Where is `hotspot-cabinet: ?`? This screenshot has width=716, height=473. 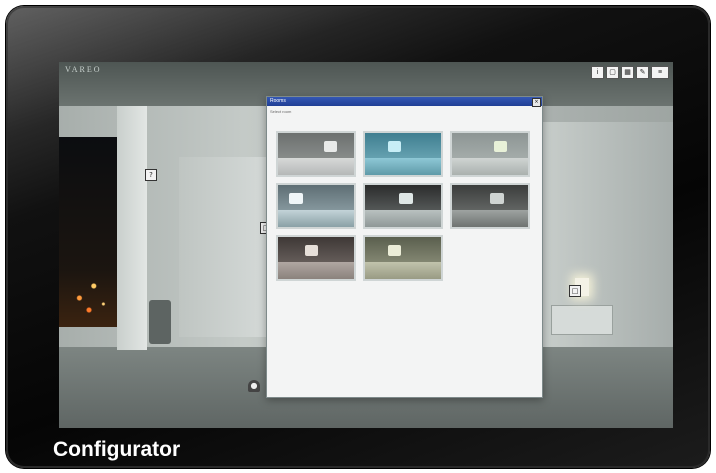 hotspot-cabinet: ? is located at coordinates (151, 175).